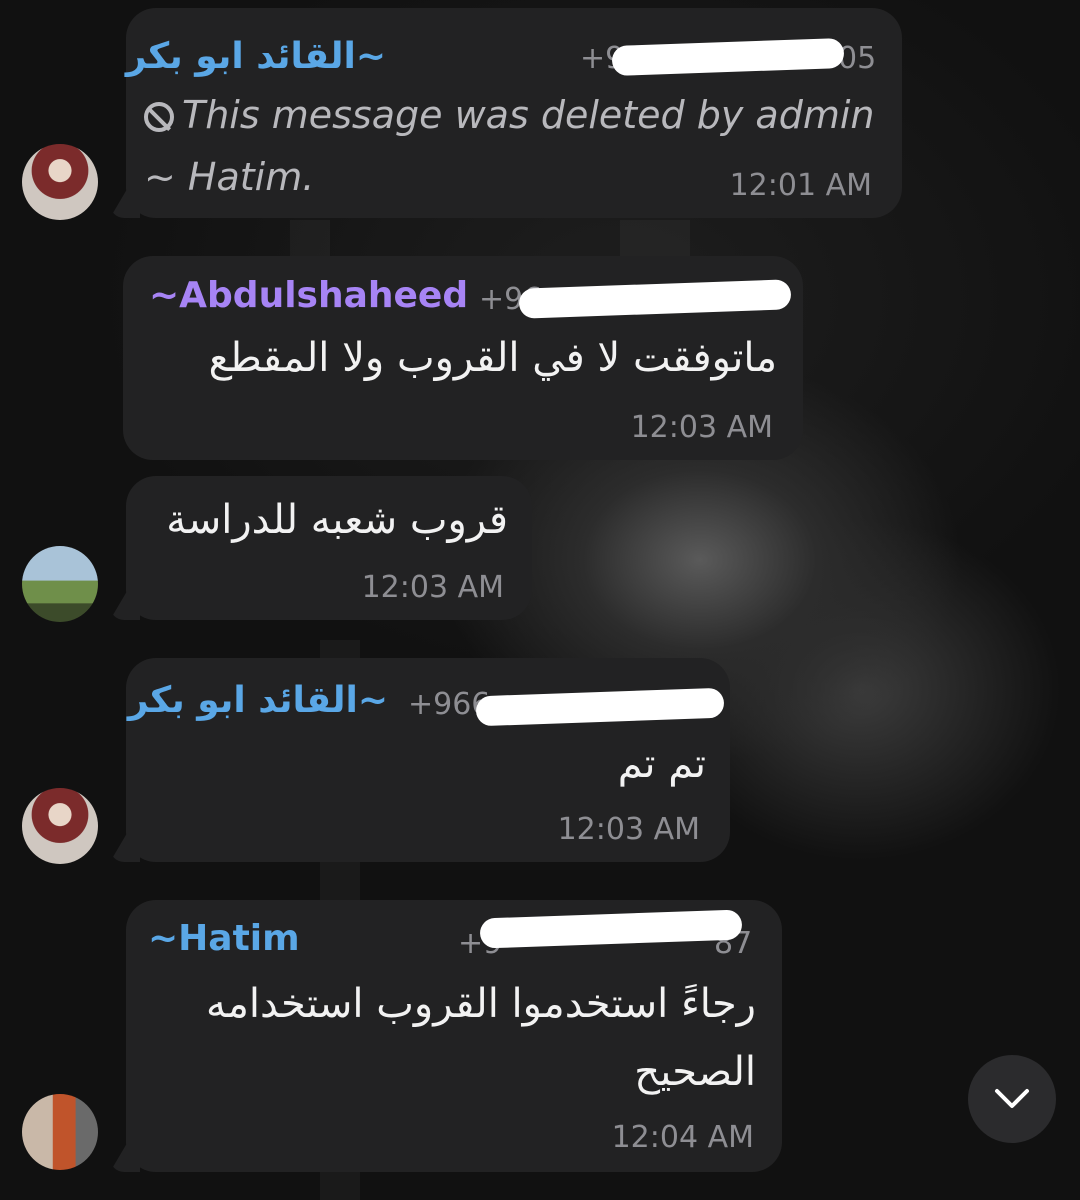  I want to click on message-time: 12:01 AM, so click(800, 185).